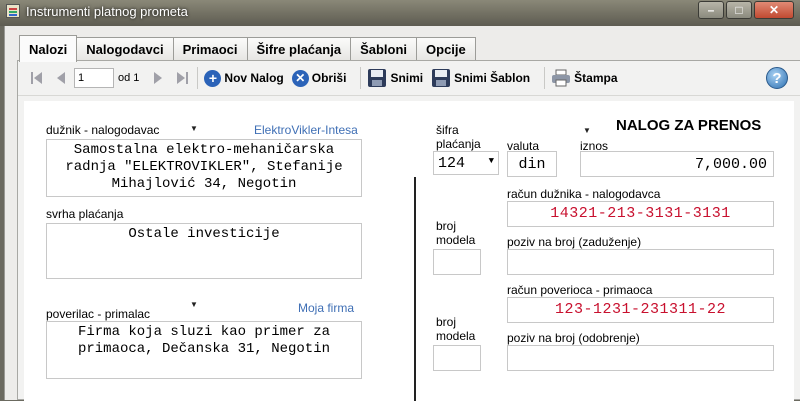 The image size is (800, 401). Describe the element at coordinates (415, 289) in the screenshot. I see `column-divider` at that location.